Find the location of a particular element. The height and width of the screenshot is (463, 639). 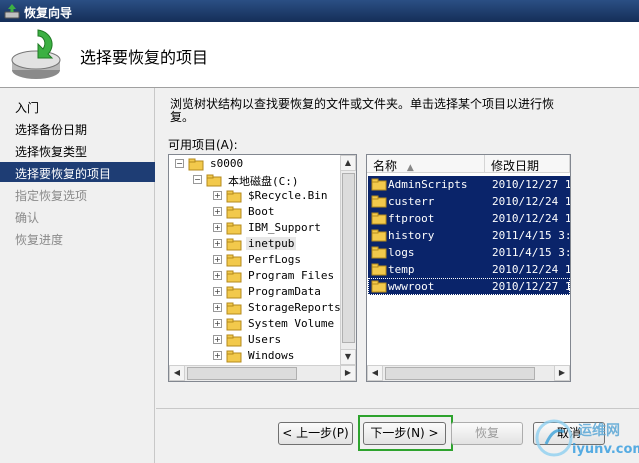

step-select-items: 选择要恢复的项目 is located at coordinates (77, 172).